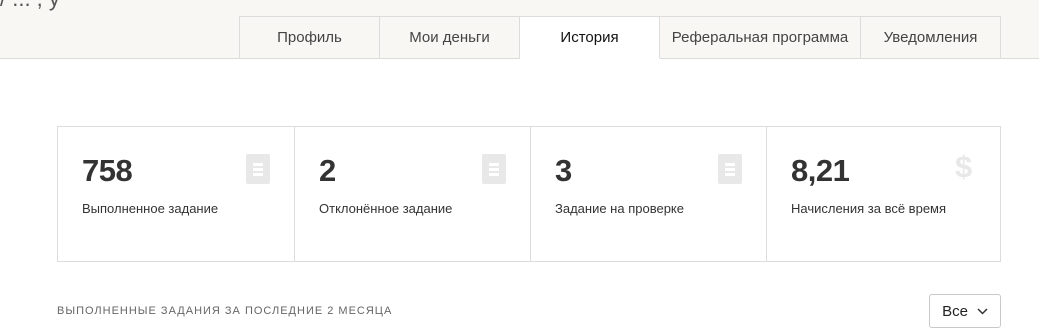 The height and width of the screenshot is (332, 1039). I want to click on dollar-icon: $, so click(964, 166).